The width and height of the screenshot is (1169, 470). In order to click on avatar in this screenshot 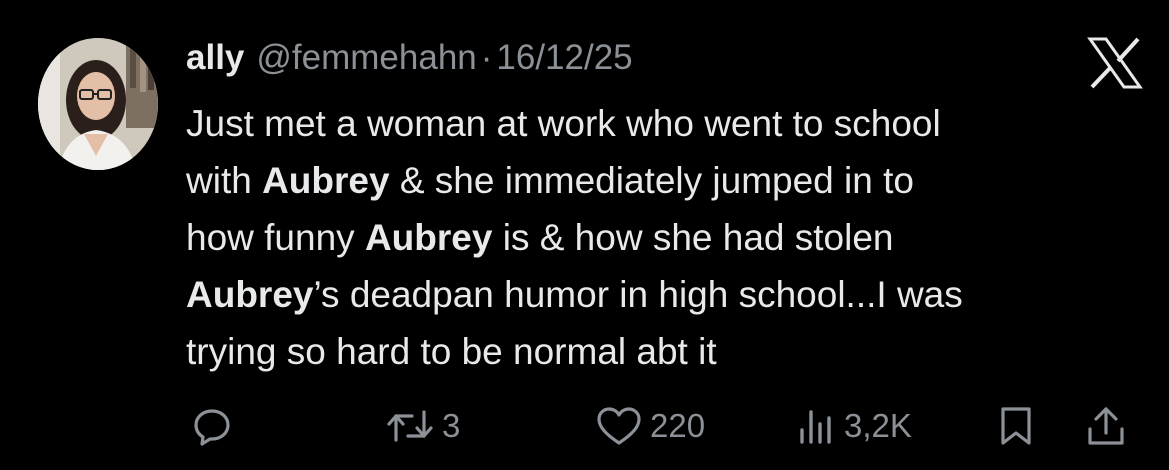, I will do `click(98, 104)`.